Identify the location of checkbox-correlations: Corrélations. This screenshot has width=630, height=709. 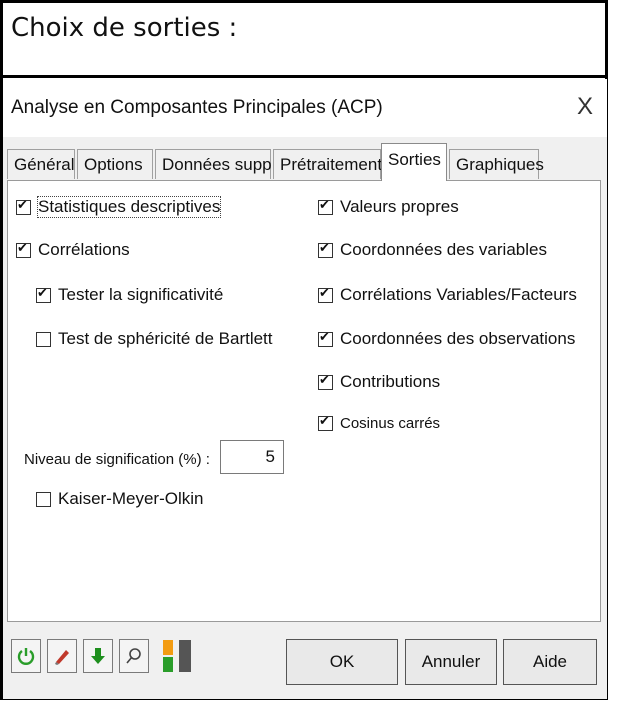
(73, 250).